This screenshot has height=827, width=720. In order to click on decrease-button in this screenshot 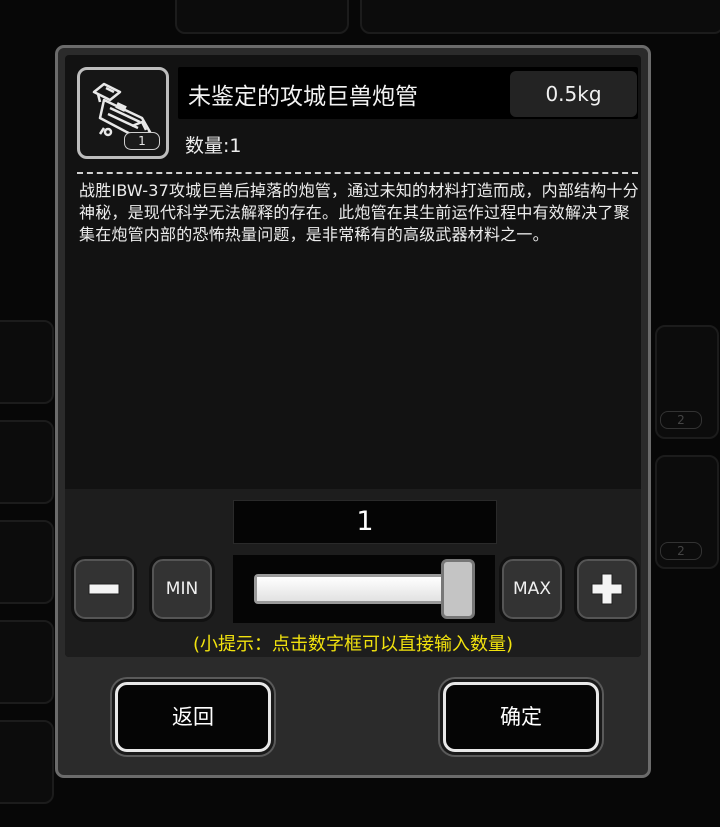, I will do `click(104, 589)`.